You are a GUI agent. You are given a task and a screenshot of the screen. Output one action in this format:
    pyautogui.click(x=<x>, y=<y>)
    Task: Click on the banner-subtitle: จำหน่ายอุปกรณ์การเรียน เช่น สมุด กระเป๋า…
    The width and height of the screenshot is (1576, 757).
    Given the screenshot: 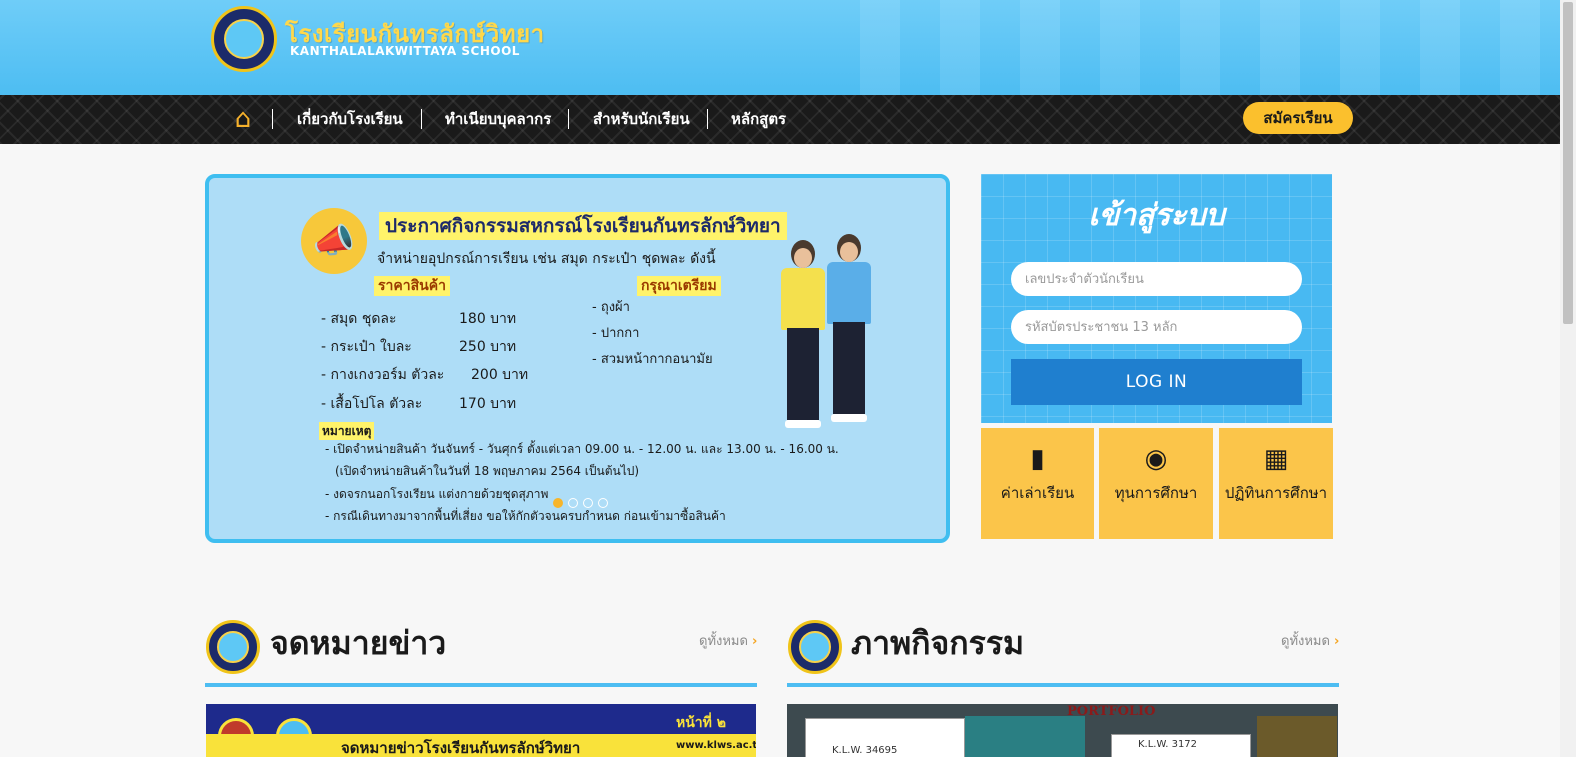 What is the action you would take?
    pyautogui.click(x=546, y=259)
    